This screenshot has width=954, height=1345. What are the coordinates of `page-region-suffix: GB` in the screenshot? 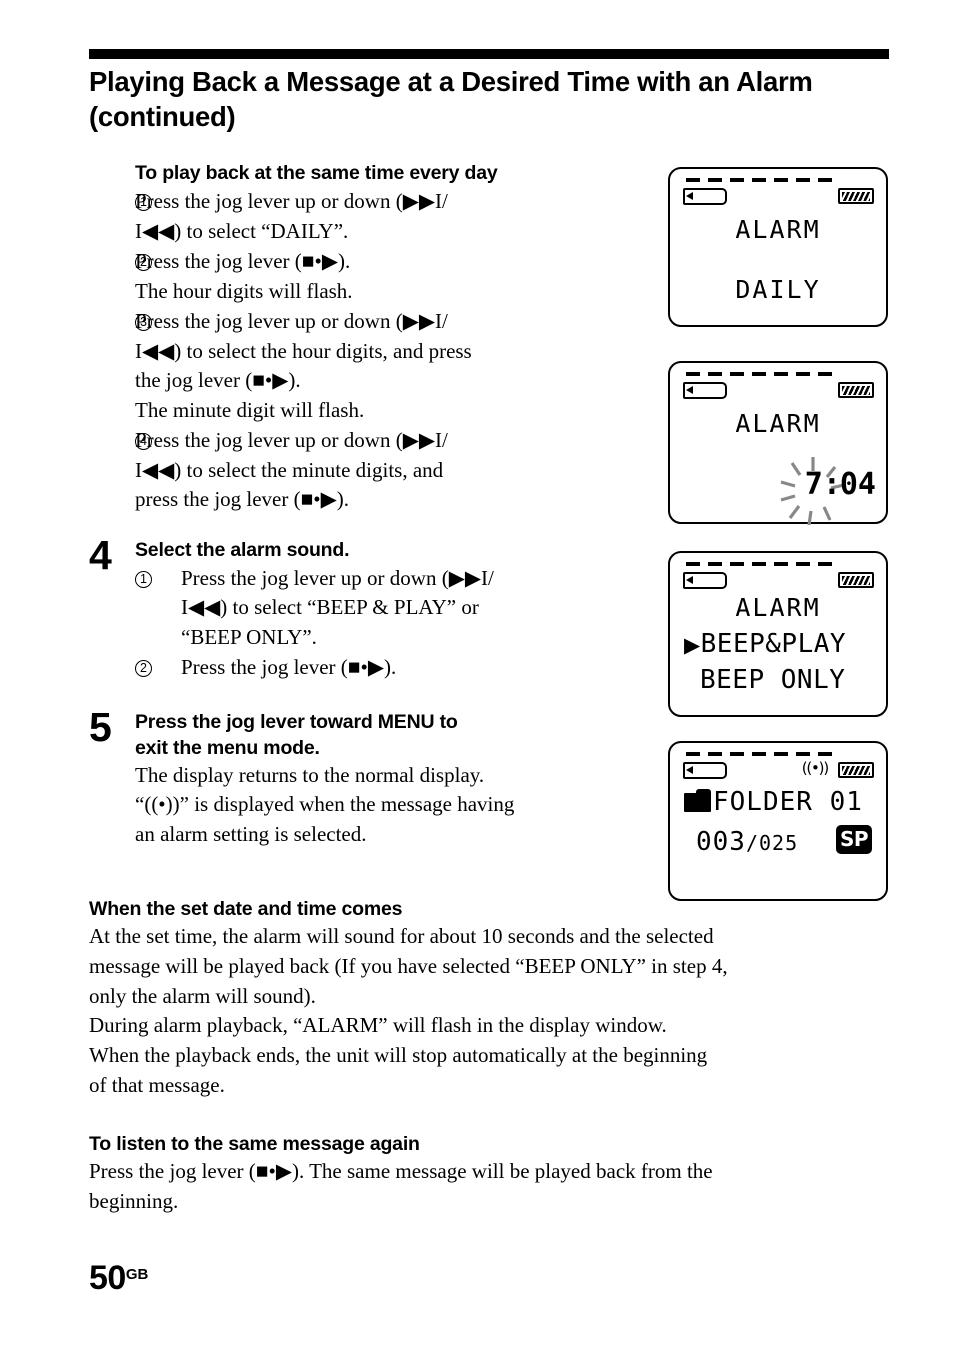 It's located at (137, 1274).